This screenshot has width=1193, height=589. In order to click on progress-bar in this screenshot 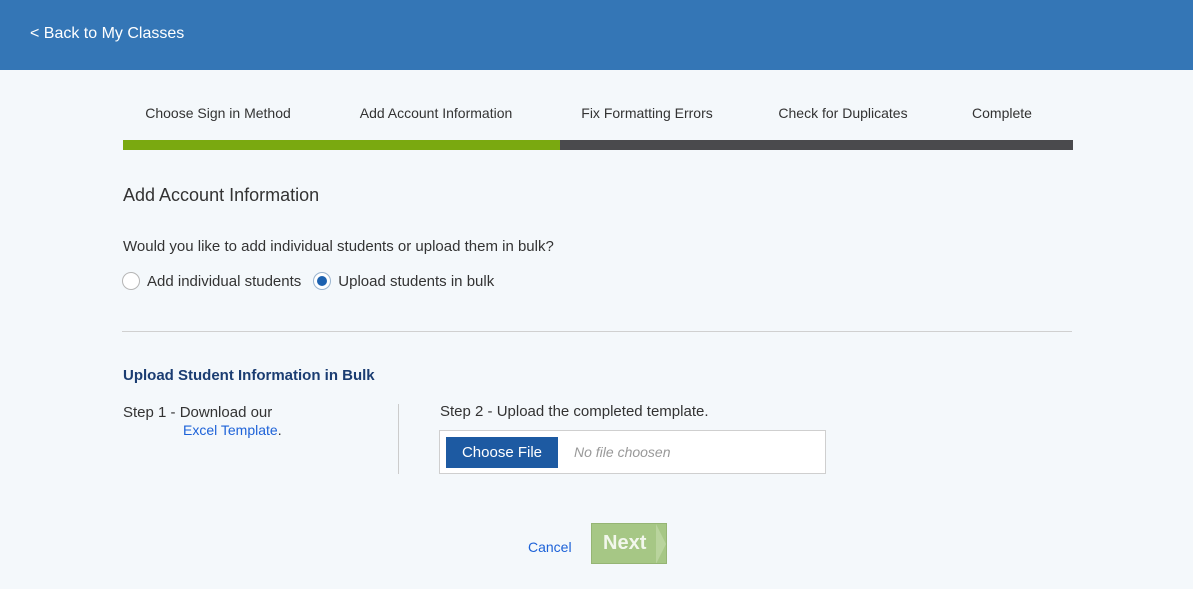, I will do `click(598, 145)`.